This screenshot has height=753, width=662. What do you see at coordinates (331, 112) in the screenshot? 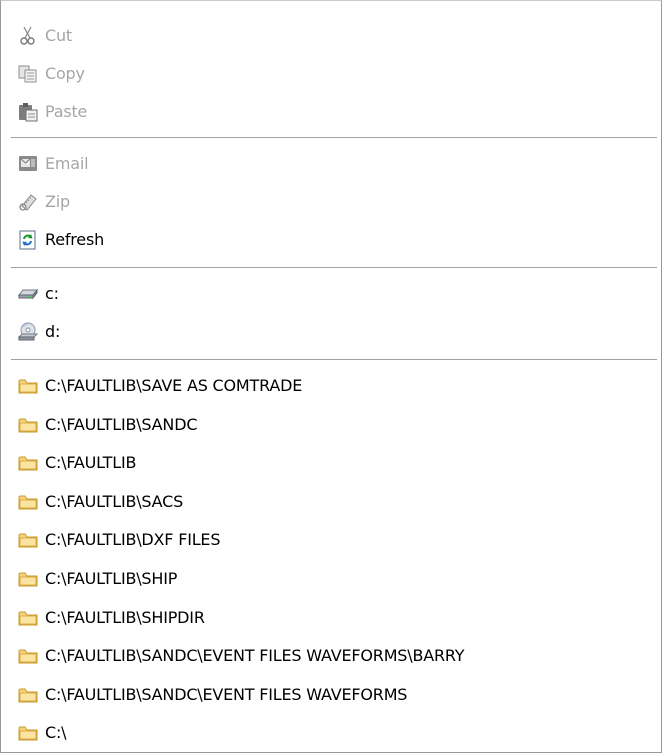
I see `menu-item-paste: Paste` at bounding box center [331, 112].